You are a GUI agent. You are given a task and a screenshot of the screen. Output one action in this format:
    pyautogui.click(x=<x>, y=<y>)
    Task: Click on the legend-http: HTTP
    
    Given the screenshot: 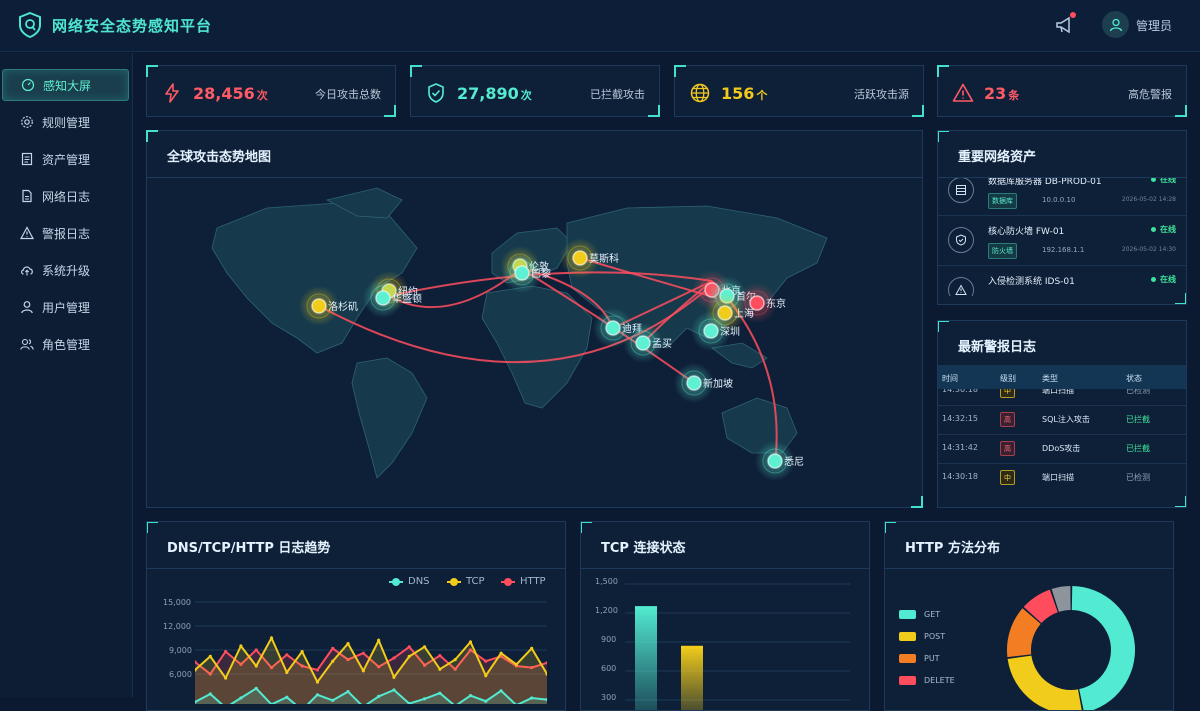 What is the action you would take?
    pyautogui.click(x=523, y=581)
    